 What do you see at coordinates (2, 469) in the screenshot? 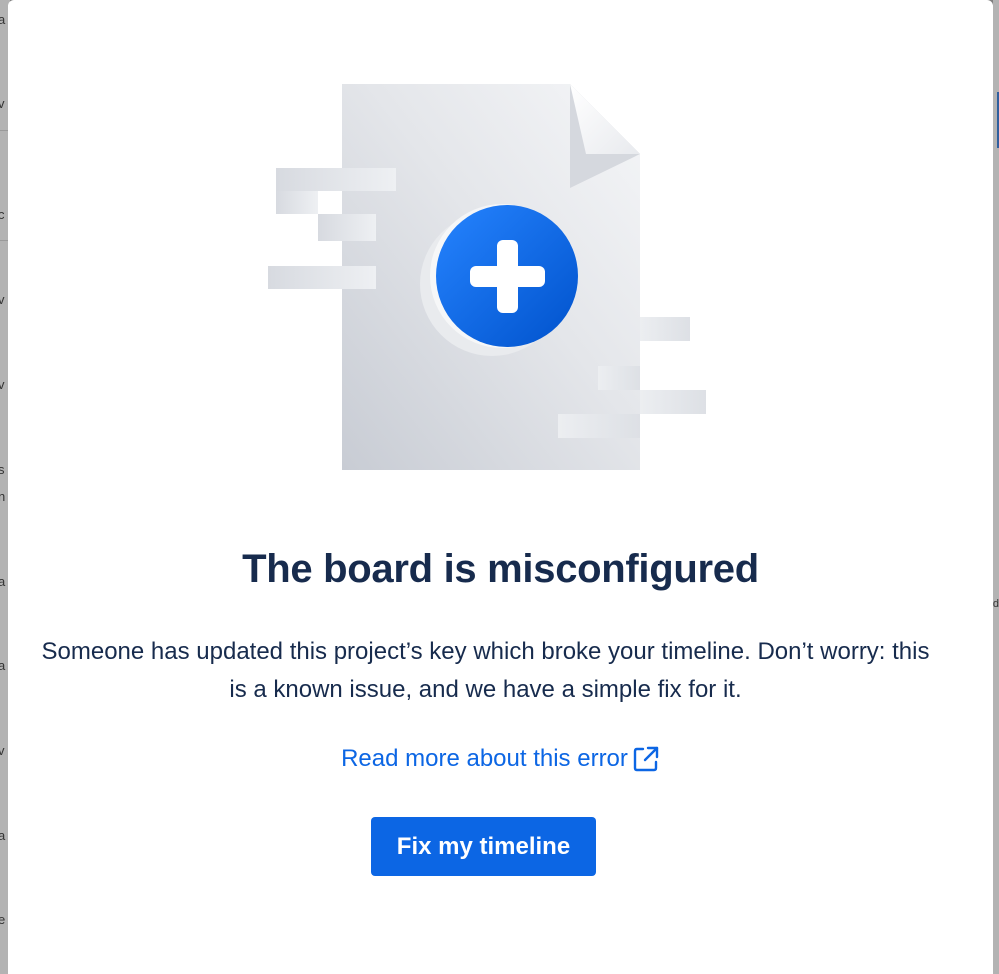
I see `background-text-fragment: s` at bounding box center [2, 469].